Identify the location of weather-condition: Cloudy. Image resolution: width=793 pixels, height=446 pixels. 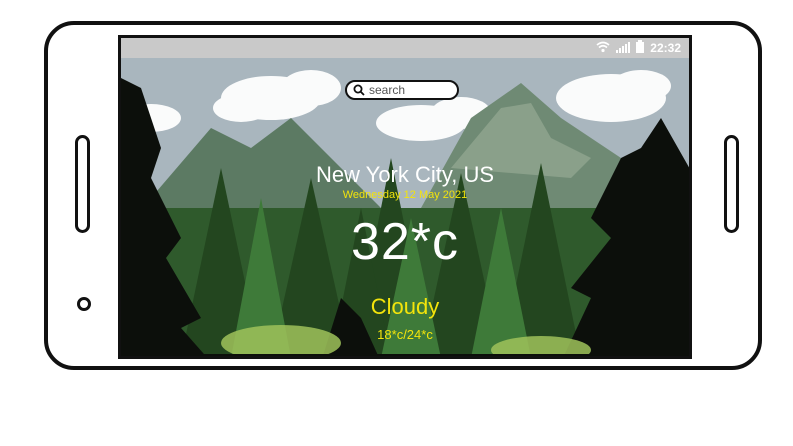
(405, 306).